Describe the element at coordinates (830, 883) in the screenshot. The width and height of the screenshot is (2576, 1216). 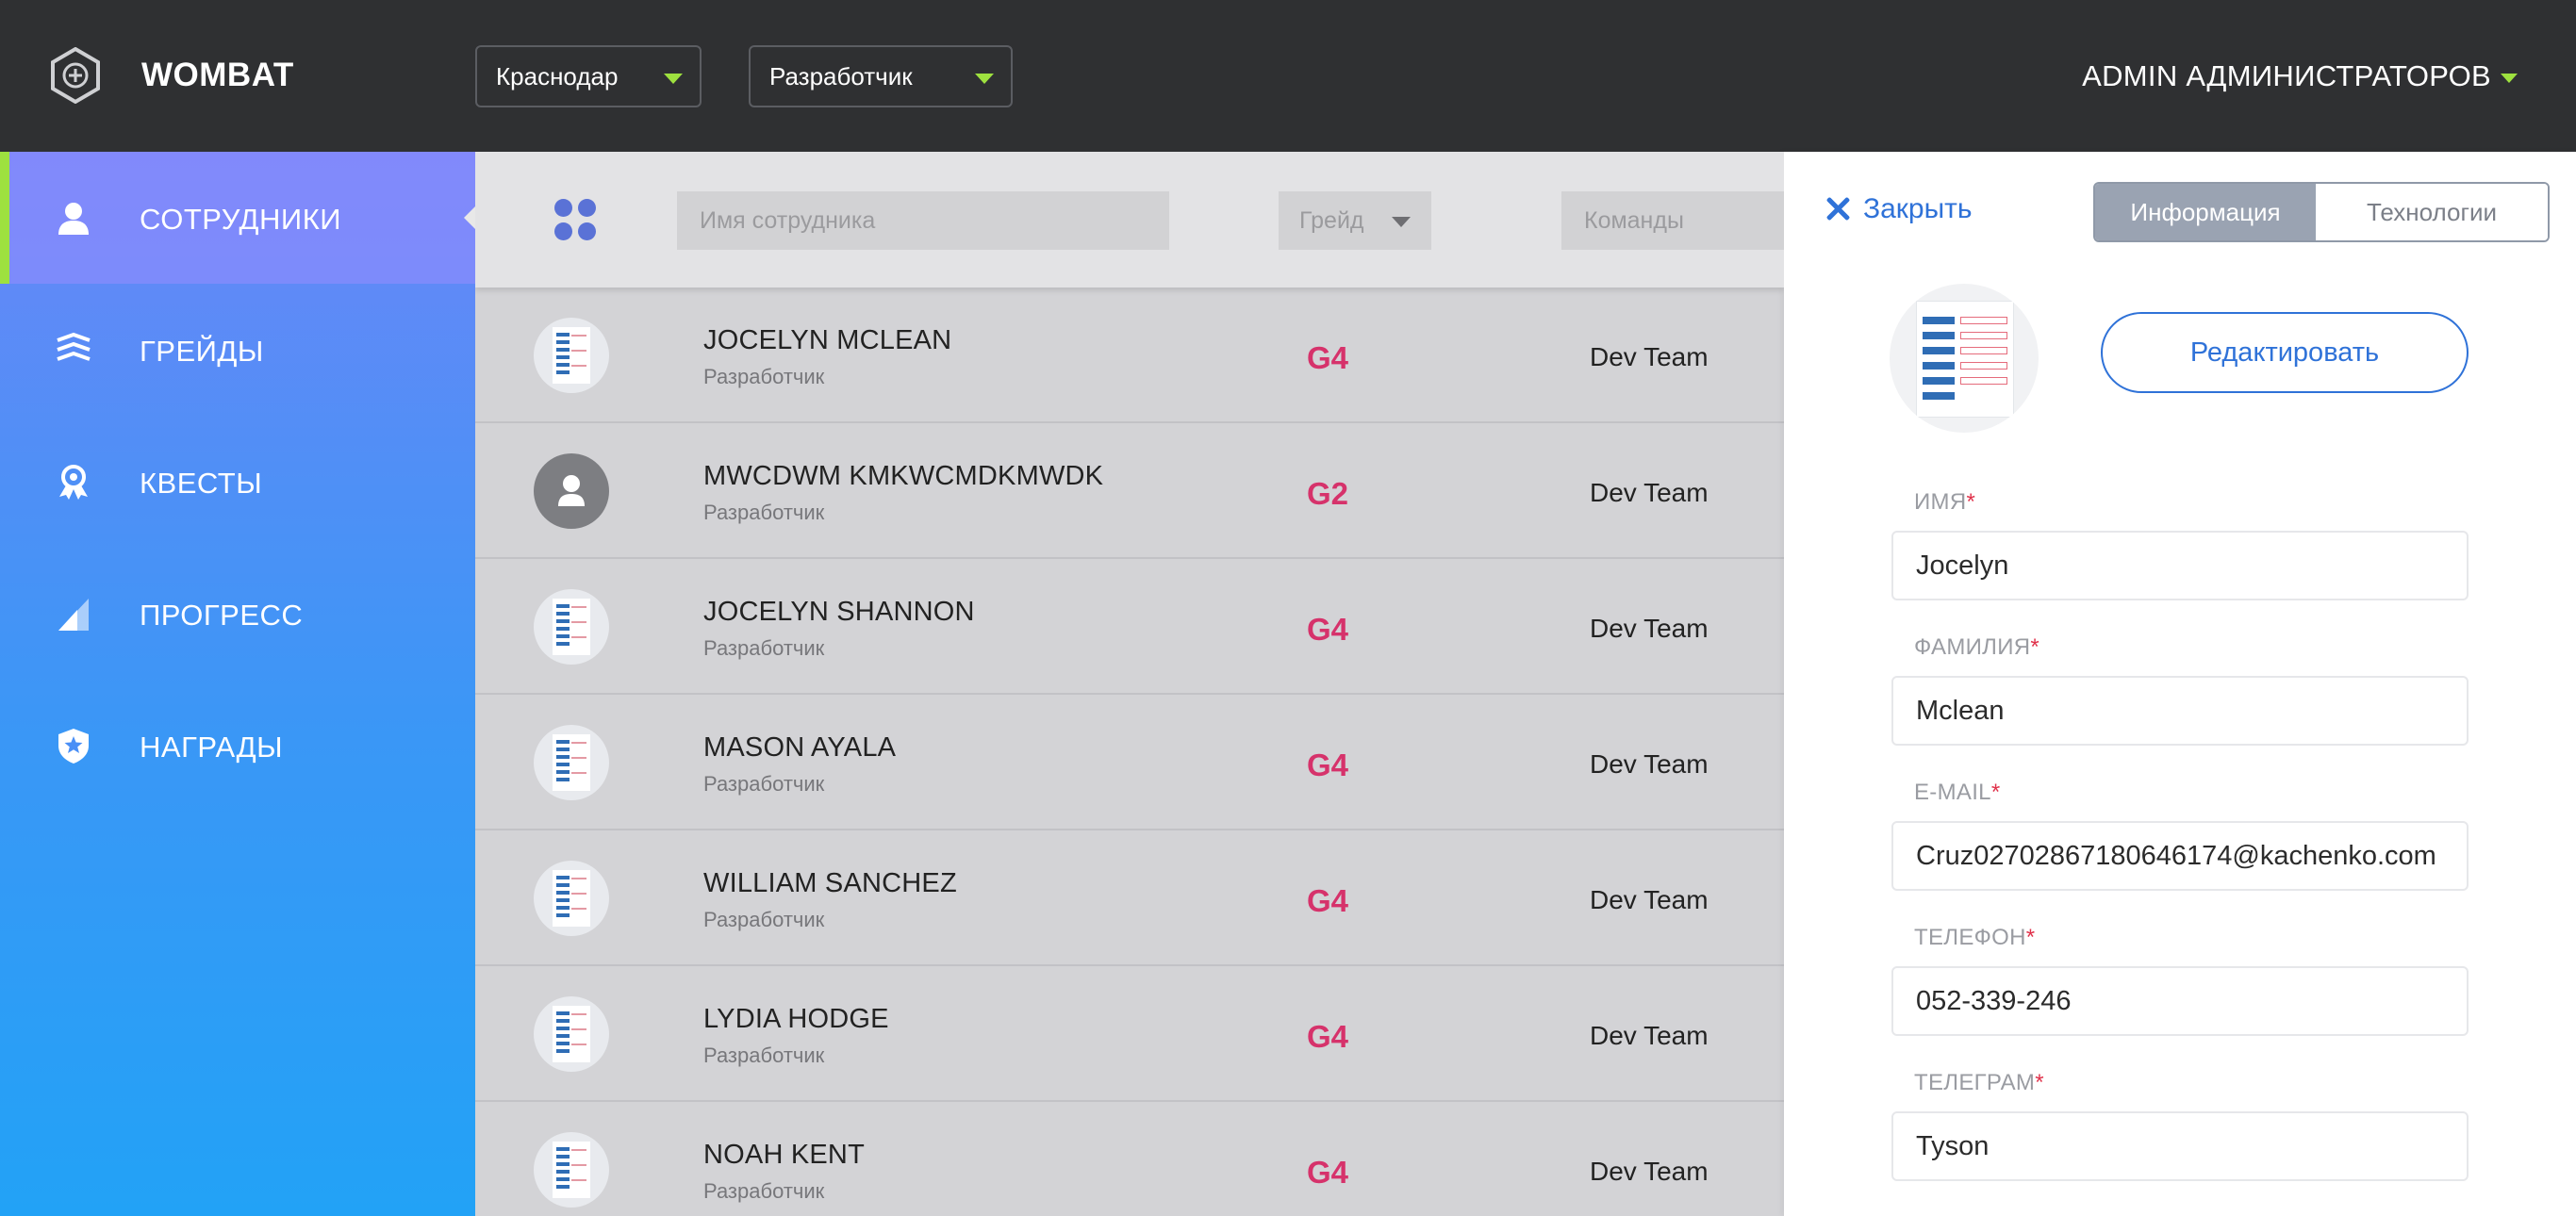
I see `employee-name: WILLIAM SANCHEZ` at that location.